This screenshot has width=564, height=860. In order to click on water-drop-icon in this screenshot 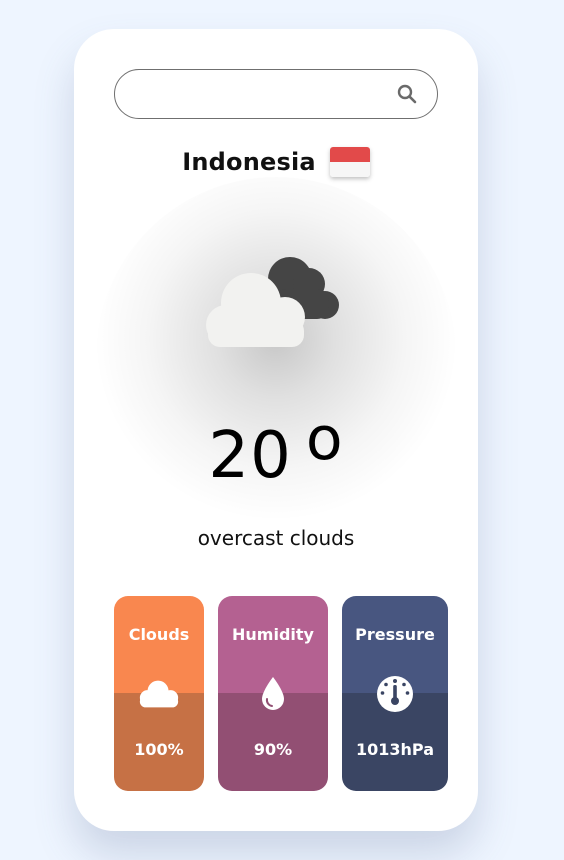, I will do `click(273, 694)`.